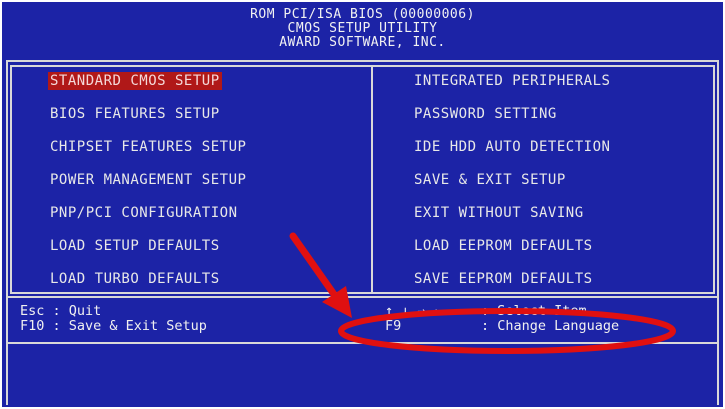 This screenshot has width=725, height=409. What do you see at coordinates (499, 213) in the screenshot?
I see `menu-exit-without-saving: EXIT WITHOUT SAVING` at bounding box center [499, 213].